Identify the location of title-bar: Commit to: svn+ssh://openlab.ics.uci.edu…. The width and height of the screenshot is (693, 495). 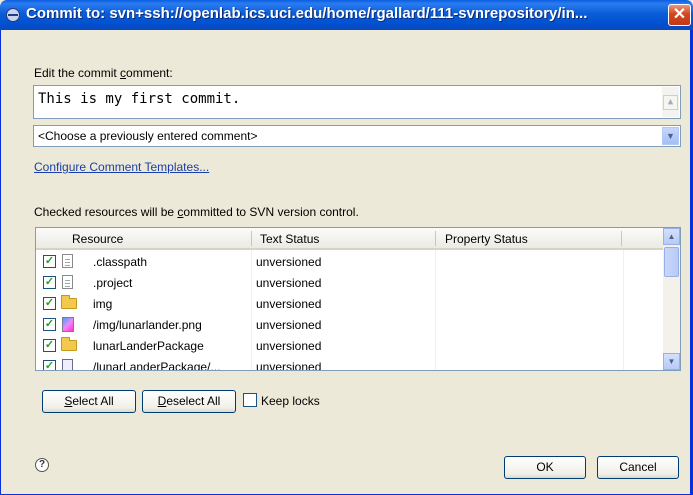
(346, 15).